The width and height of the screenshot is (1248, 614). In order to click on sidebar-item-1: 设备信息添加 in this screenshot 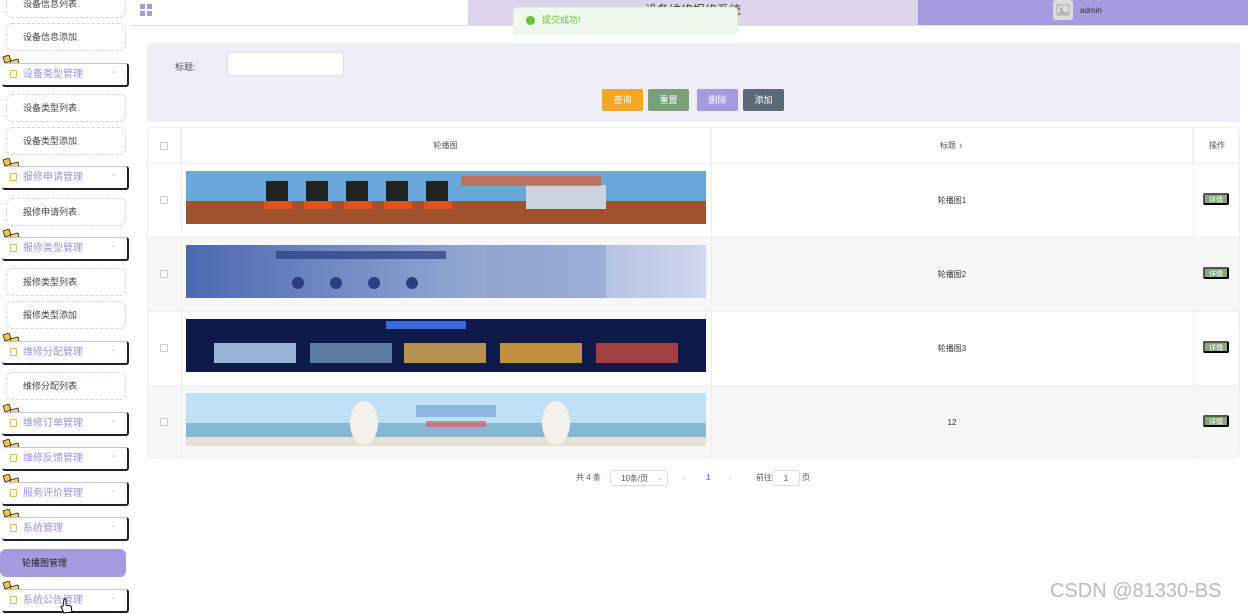, I will do `click(66, 37)`.